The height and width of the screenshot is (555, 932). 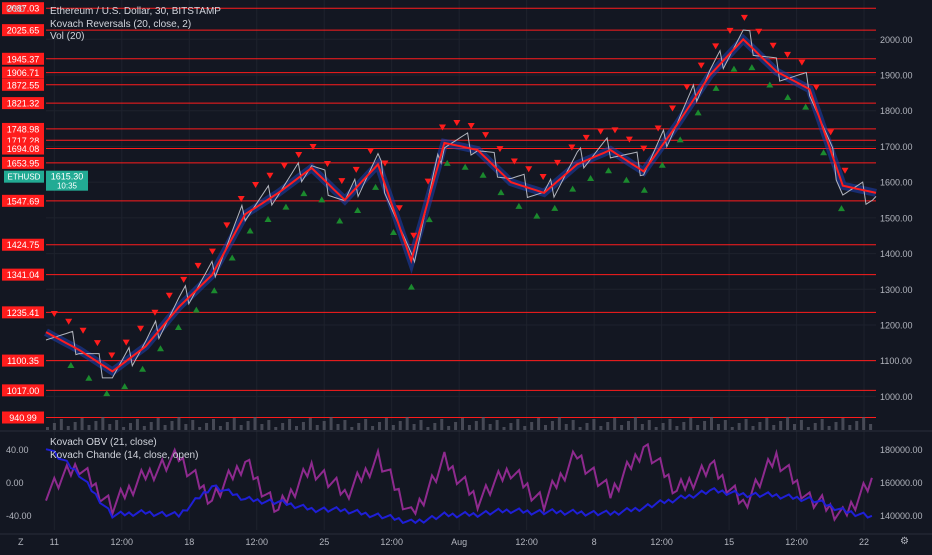 What do you see at coordinates (901, 516) in the screenshot?
I see `oscillator-tick-right: 140000.00` at bounding box center [901, 516].